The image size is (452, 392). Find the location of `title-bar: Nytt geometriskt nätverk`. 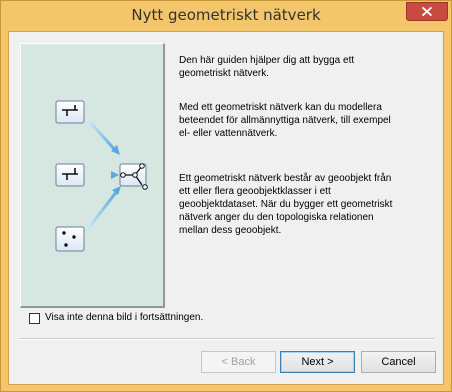

title-bar: Nytt geometriskt nätverk is located at coordinates (226, 16).